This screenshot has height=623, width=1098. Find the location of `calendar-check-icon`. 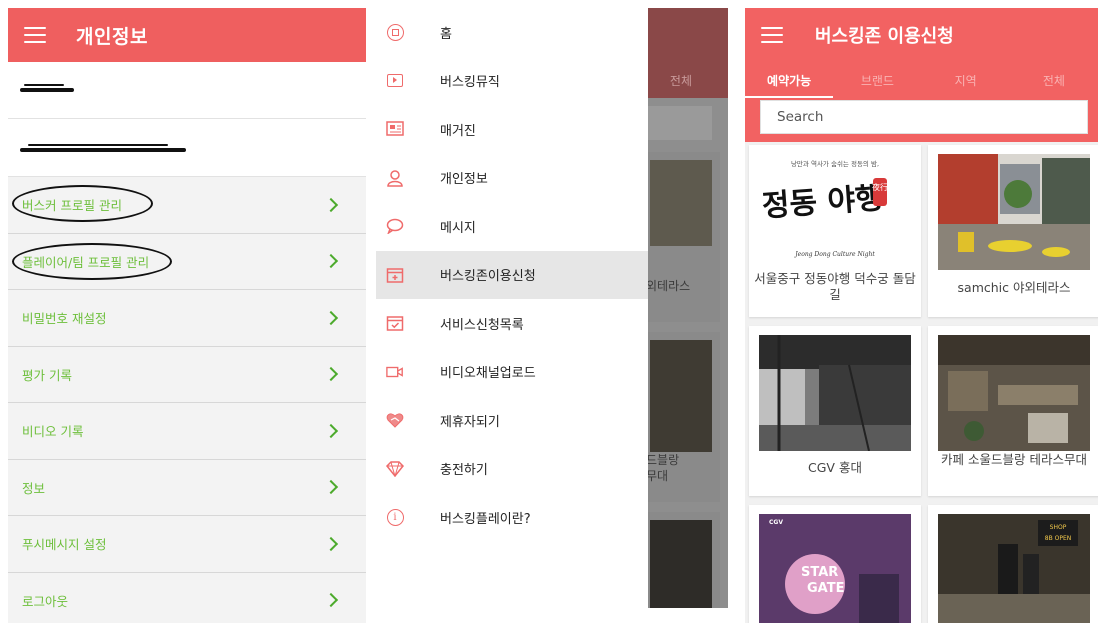

calendar-check-icon is located at coordinates (395, 323).